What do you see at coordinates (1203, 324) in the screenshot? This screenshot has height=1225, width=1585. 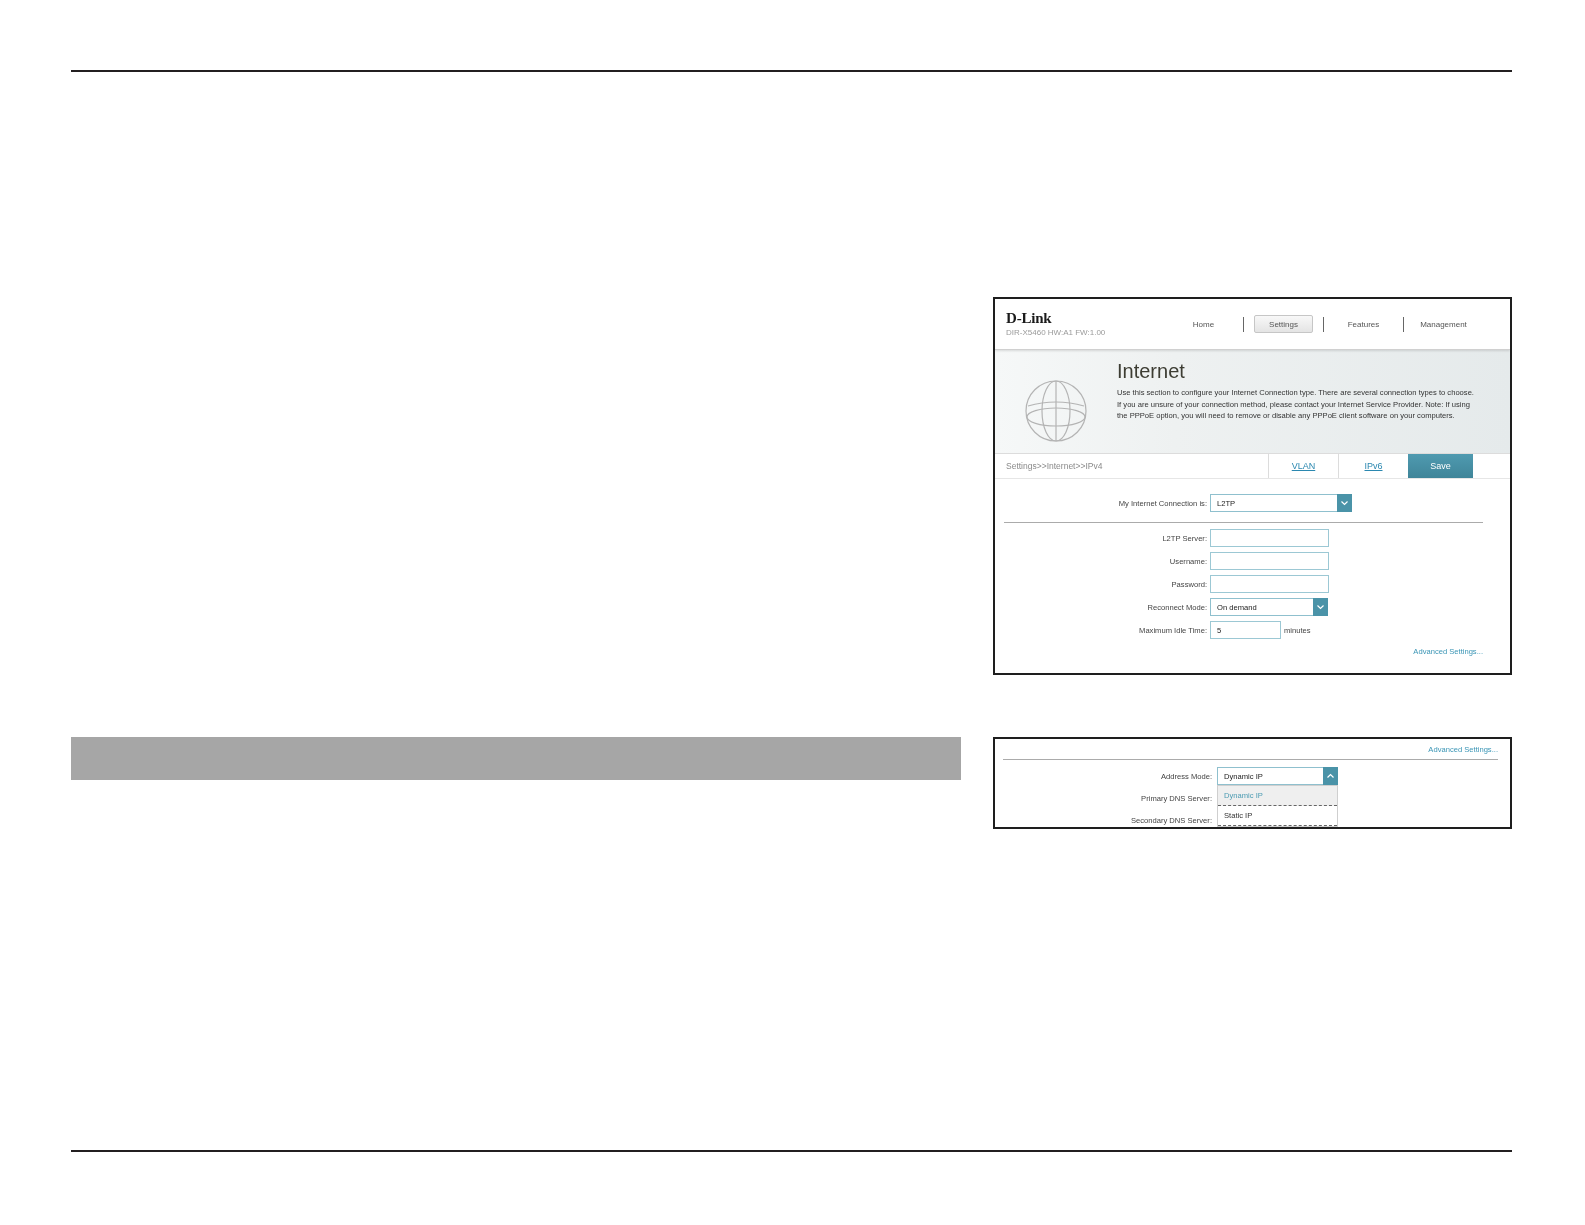 I see `nav-tab: Home` at bounding box center [1203, 324].